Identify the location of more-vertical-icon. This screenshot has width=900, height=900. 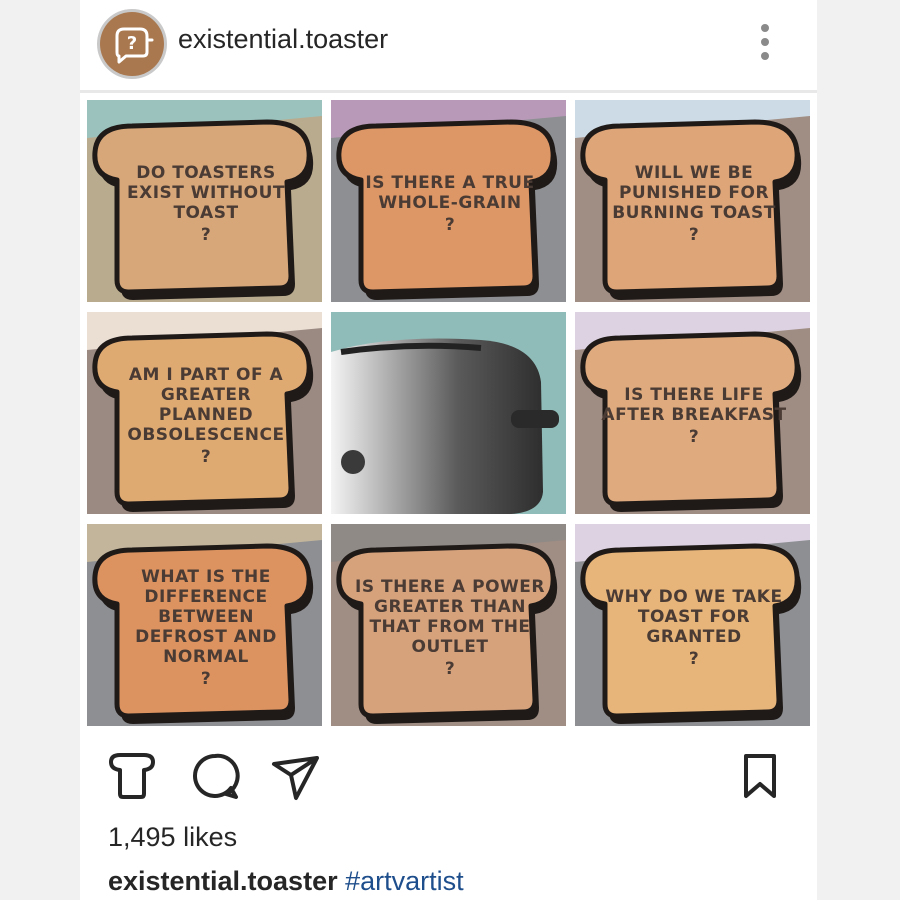
(765, 42).